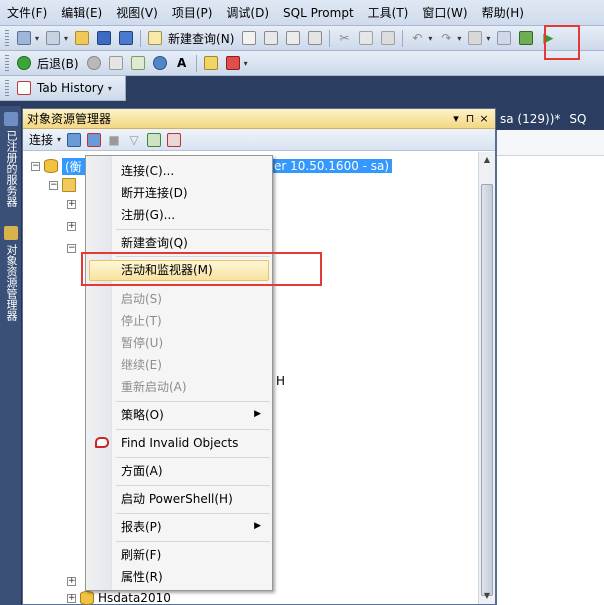  Describe the element at coordinates (192, 13) in the screenshot. I see `menu-project: 项目(P)` at that location.